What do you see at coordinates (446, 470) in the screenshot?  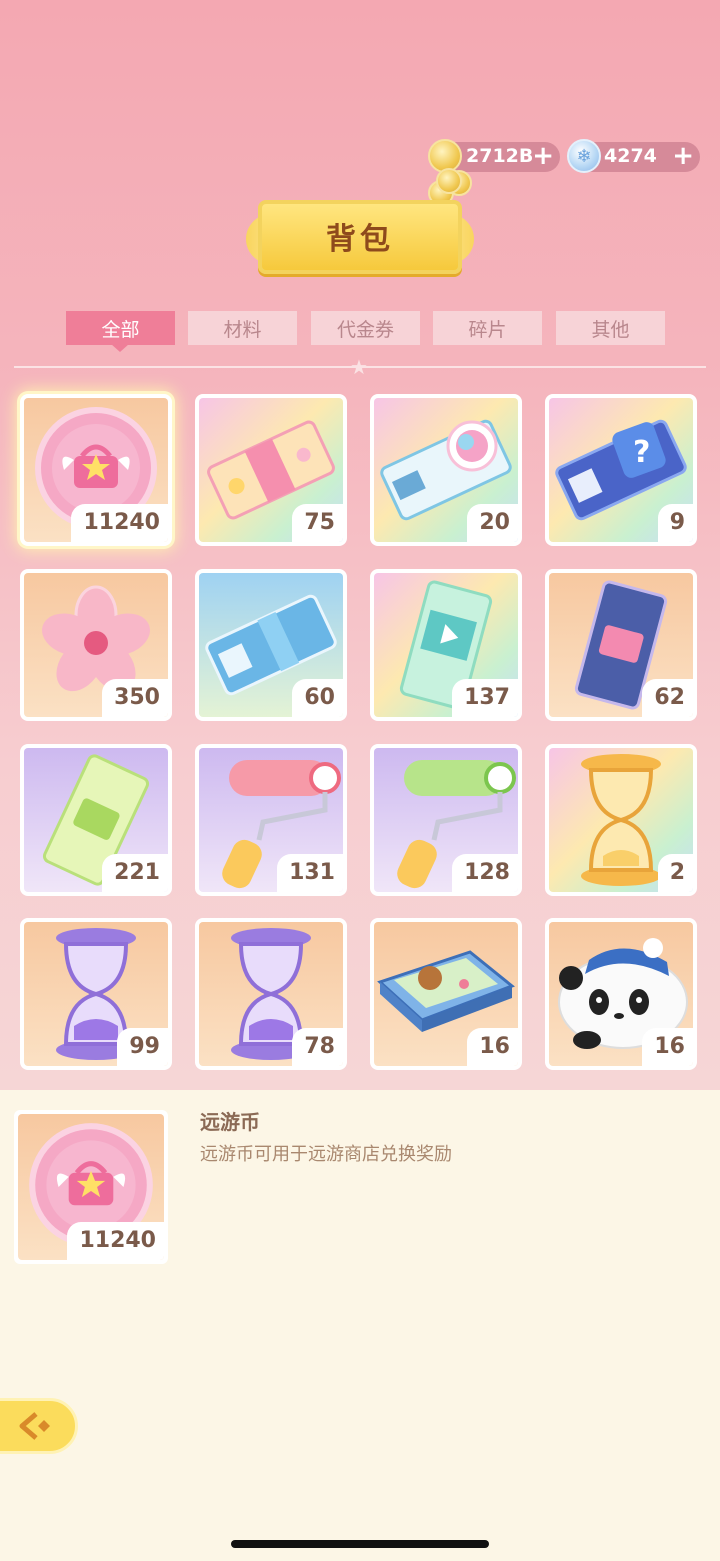 I see `inventory-slot: 20` at bounding box center [446, 470].